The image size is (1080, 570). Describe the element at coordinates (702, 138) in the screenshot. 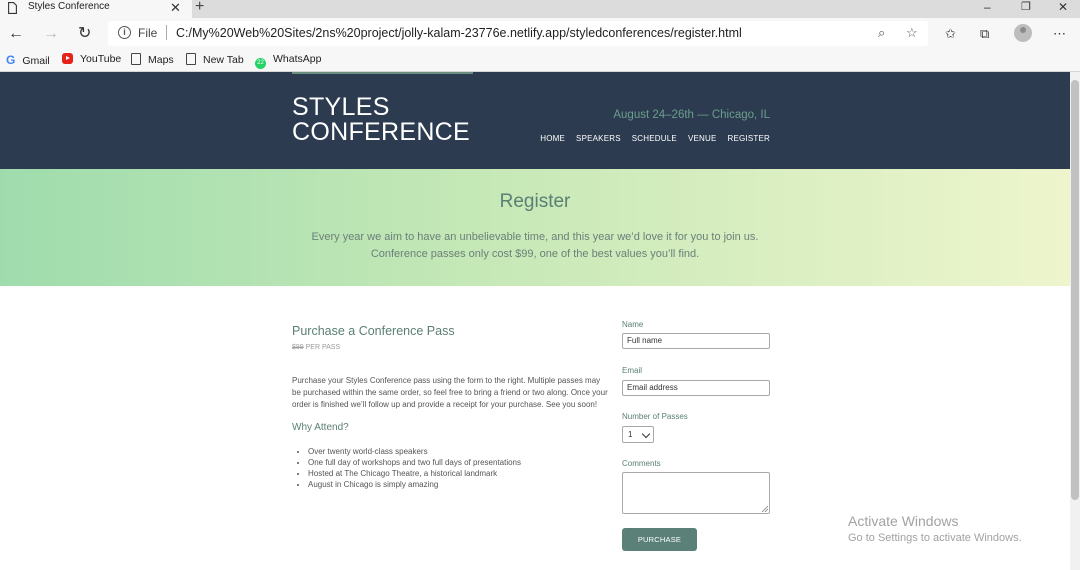

I see `nav-venue: VENUE` at that location.